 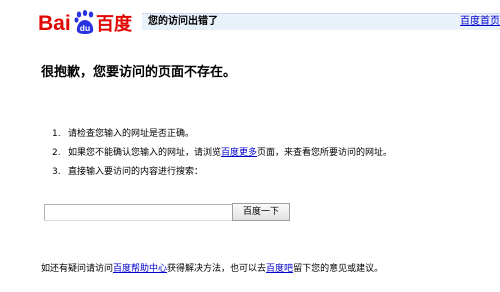 I want to click on logo-text-du: du, so click(x=85, y=28).